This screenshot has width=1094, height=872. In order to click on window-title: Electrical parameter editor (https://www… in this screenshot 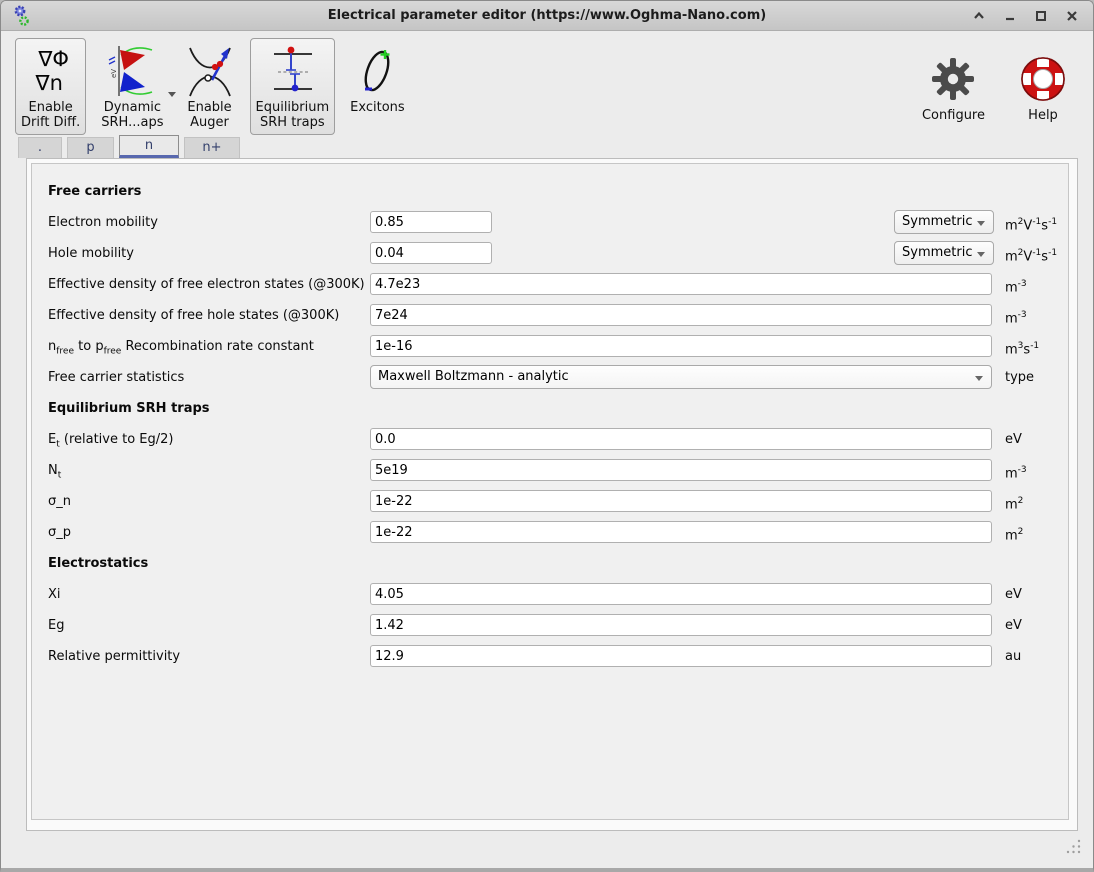, I will do `click(547, 15)`.